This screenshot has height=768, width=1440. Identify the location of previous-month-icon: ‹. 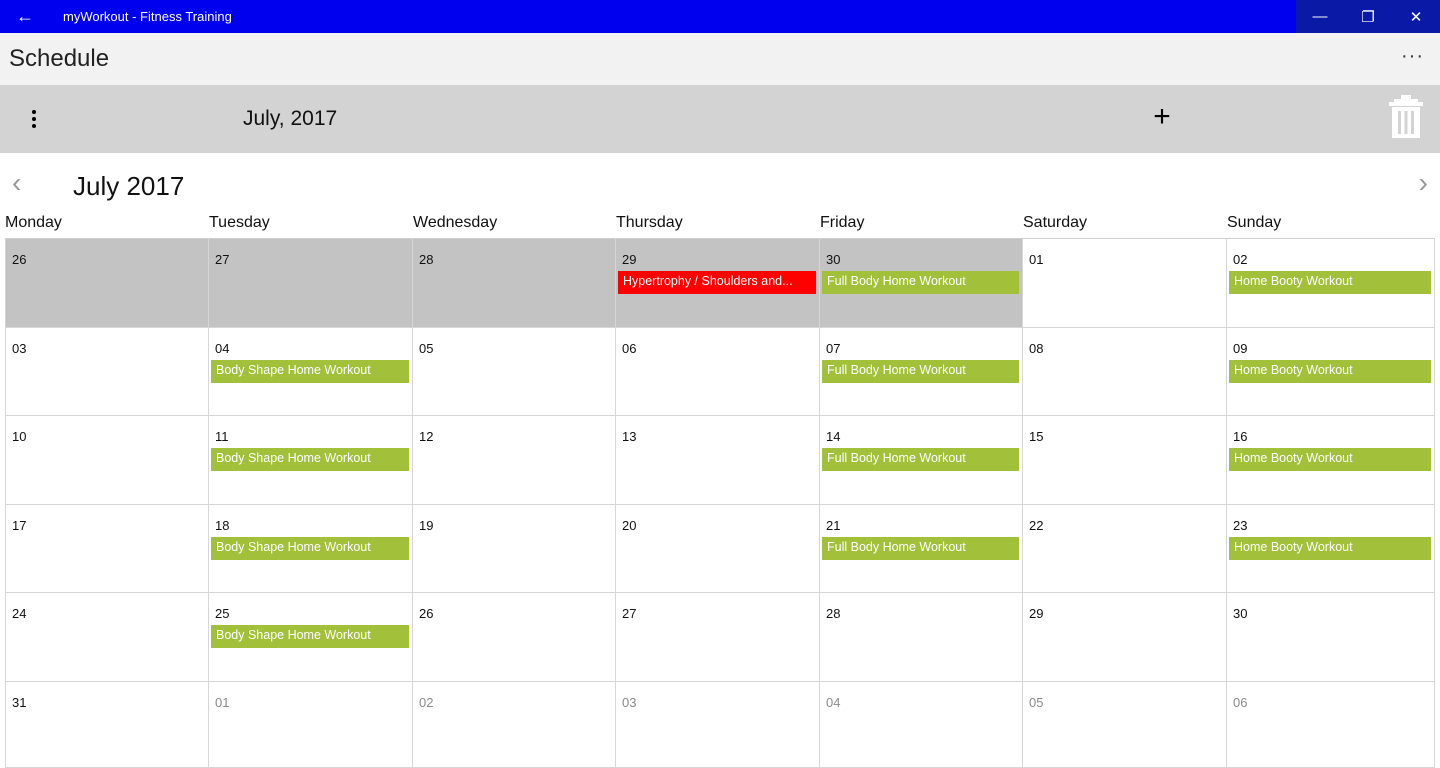
(16, 183).